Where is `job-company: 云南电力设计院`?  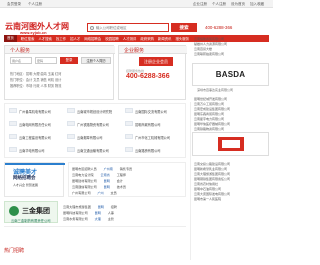
job-company: 云南电力设计院 is located at coordinates (83, 175).